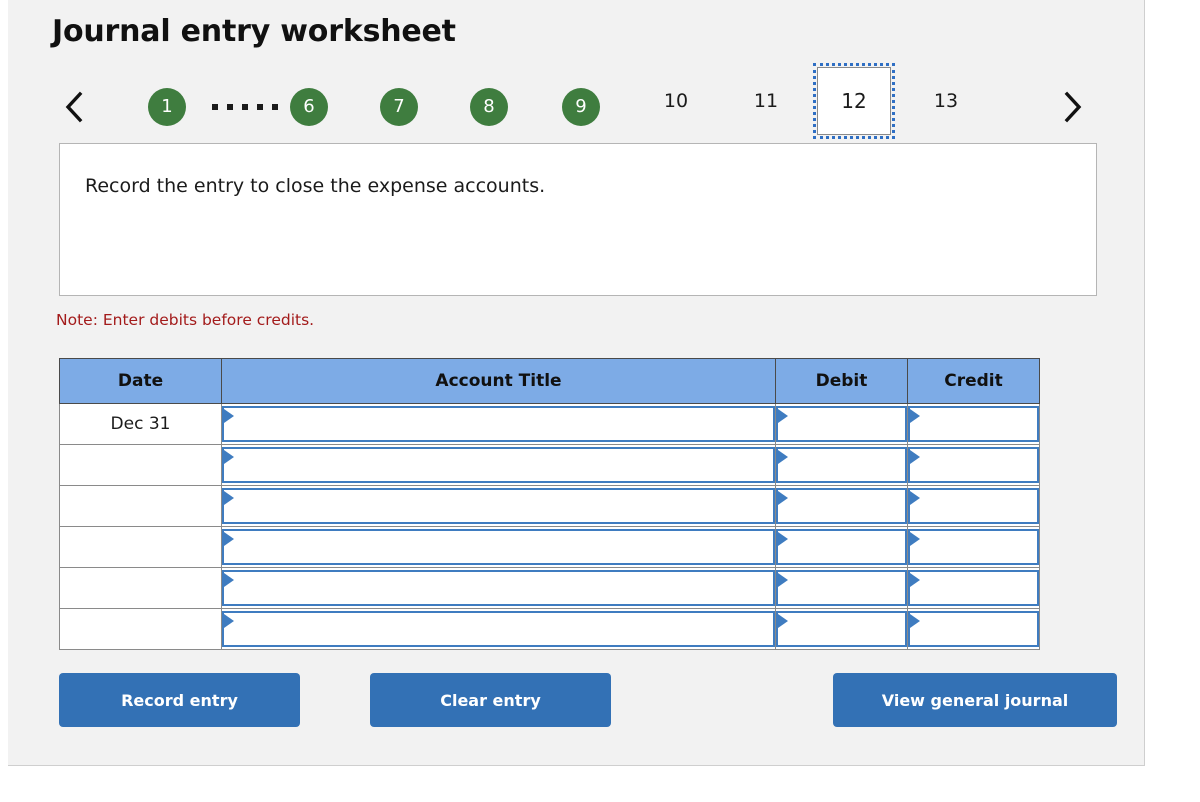 The width and height of the screenshot is (1200, 802). What do you see at coordinates (140, 424) in the screenshot?
I see `date-cell: Dec 31` at bounding box center [140, 424].